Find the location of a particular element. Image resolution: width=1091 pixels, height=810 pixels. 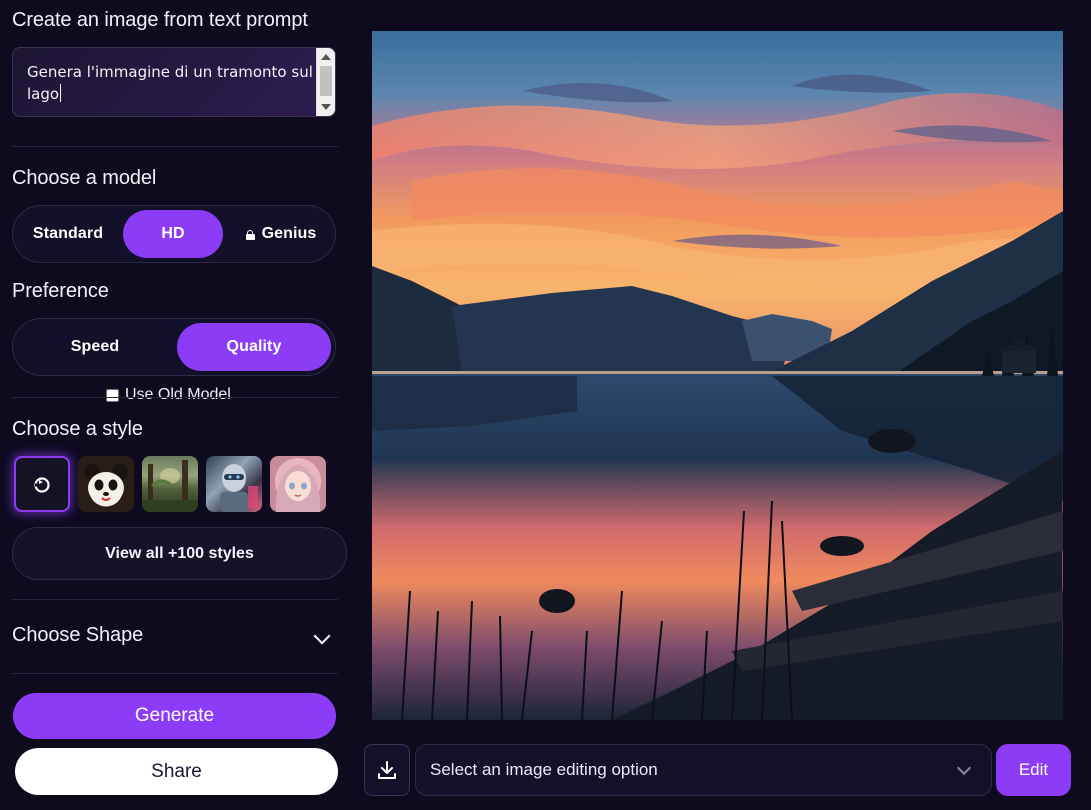

share-button: Share is located at coordinates (176, 771).